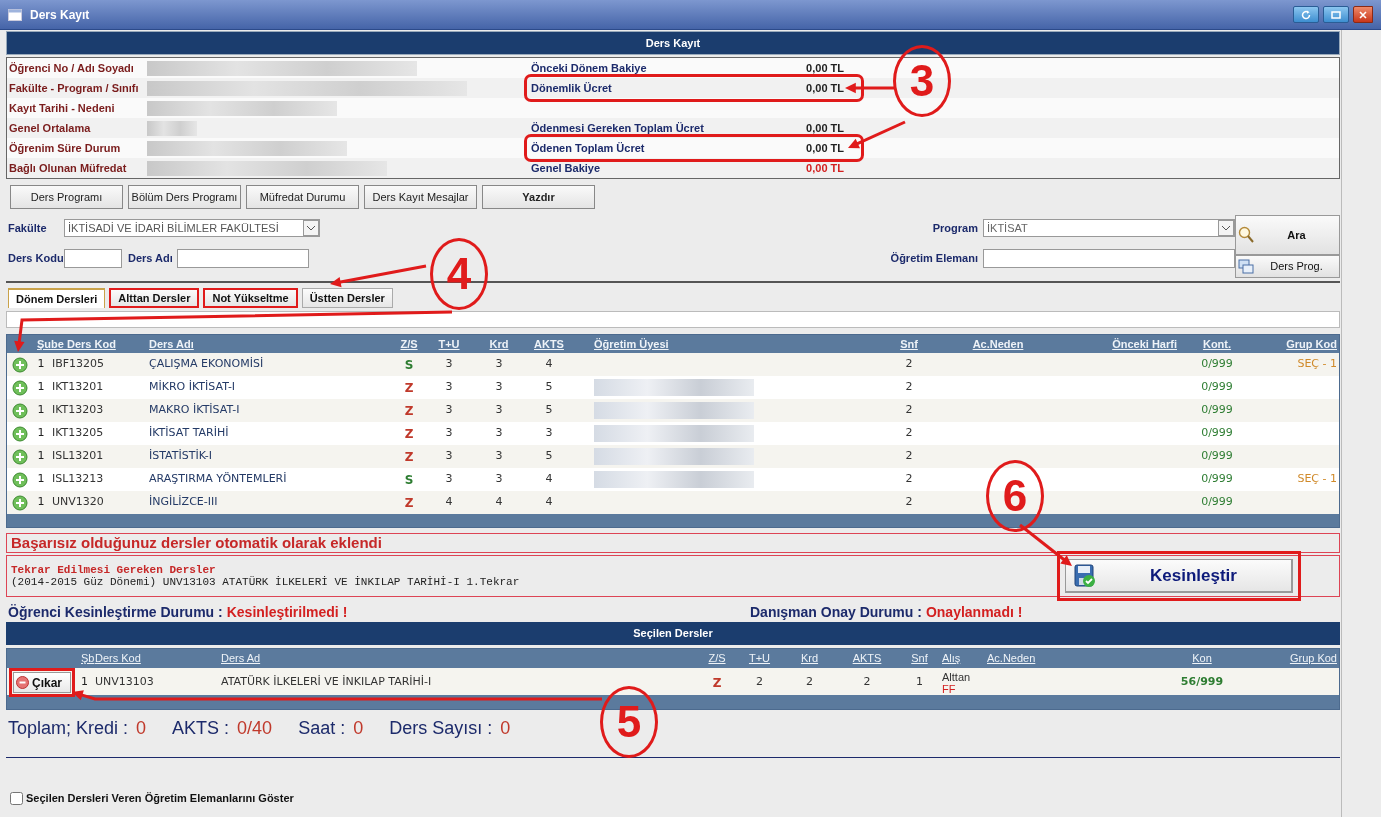  I want to click on field-label: Ders Kodu, so click(35, 259).